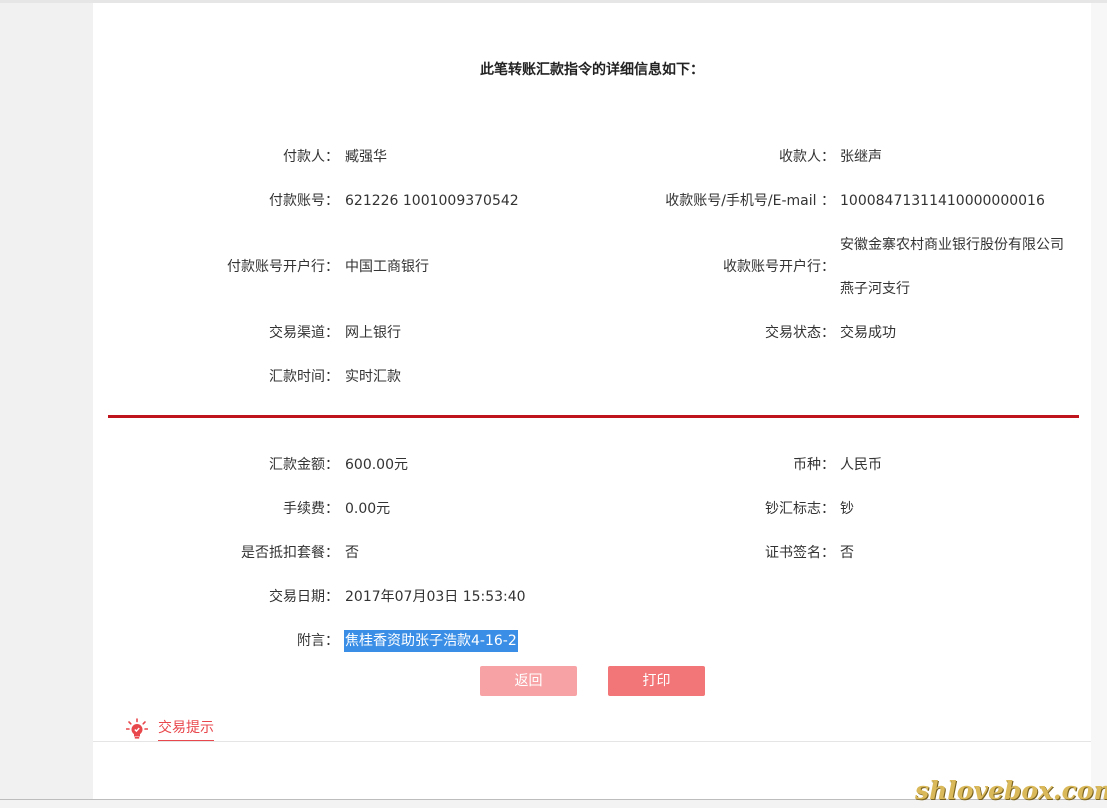  Describe the element at coordinates (528, 681) in the screenshot. I see `back-button: 返回` at that location.